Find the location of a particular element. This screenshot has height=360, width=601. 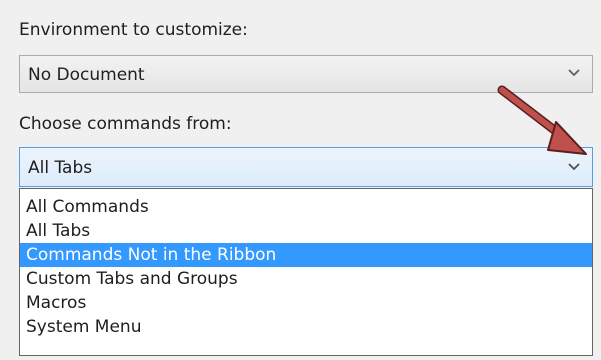

dropdown-option-macros: Macros is located at coordinates (306, 303).